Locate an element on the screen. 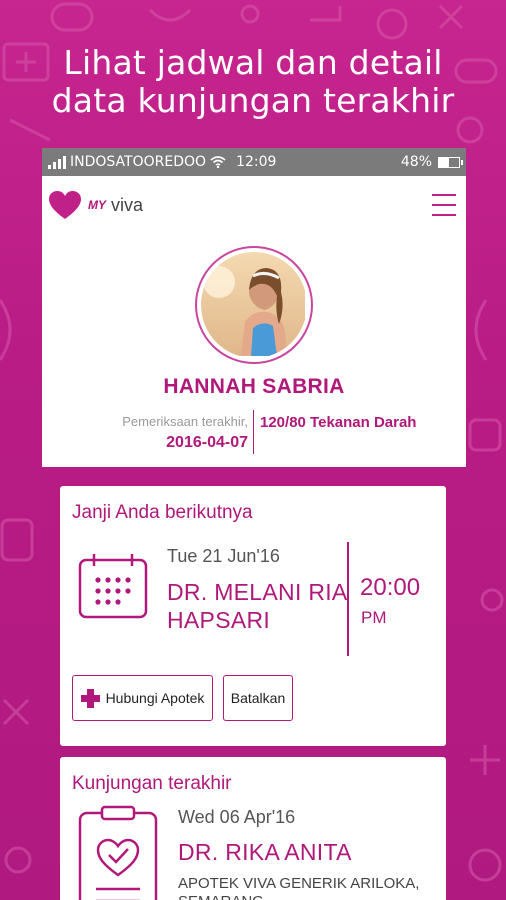  clipboard-heart-icon is located at coordinates (118, 852).